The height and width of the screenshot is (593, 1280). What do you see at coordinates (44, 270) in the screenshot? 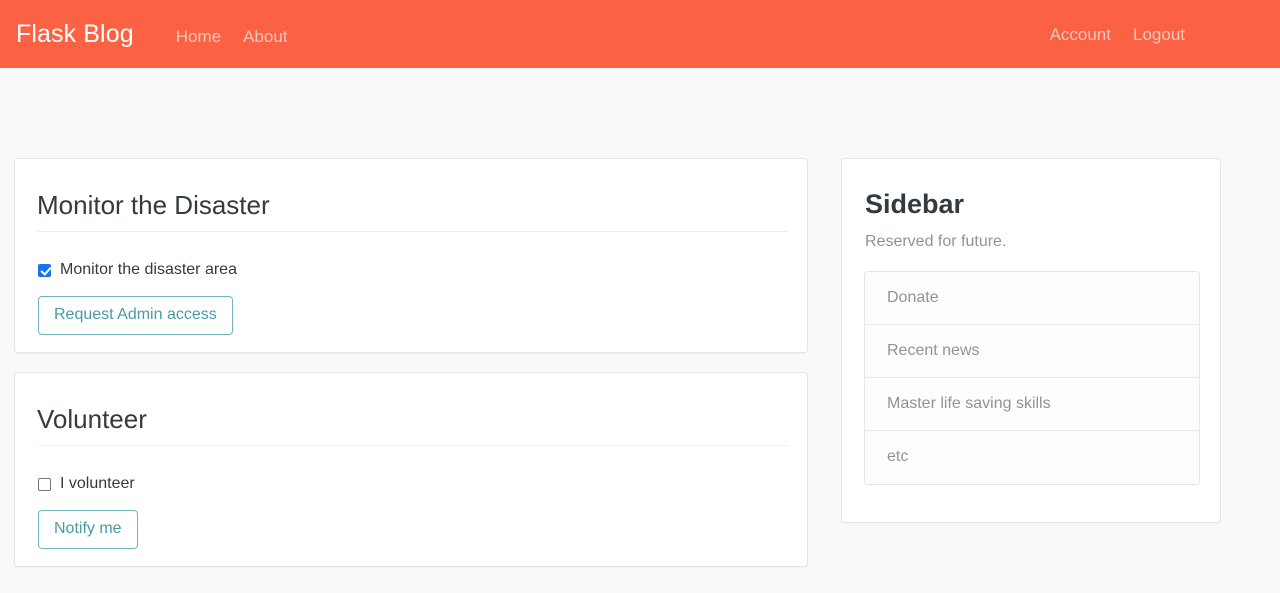
I see `checkbox-monitor-disaster-area` at bounding box center [44, 270].